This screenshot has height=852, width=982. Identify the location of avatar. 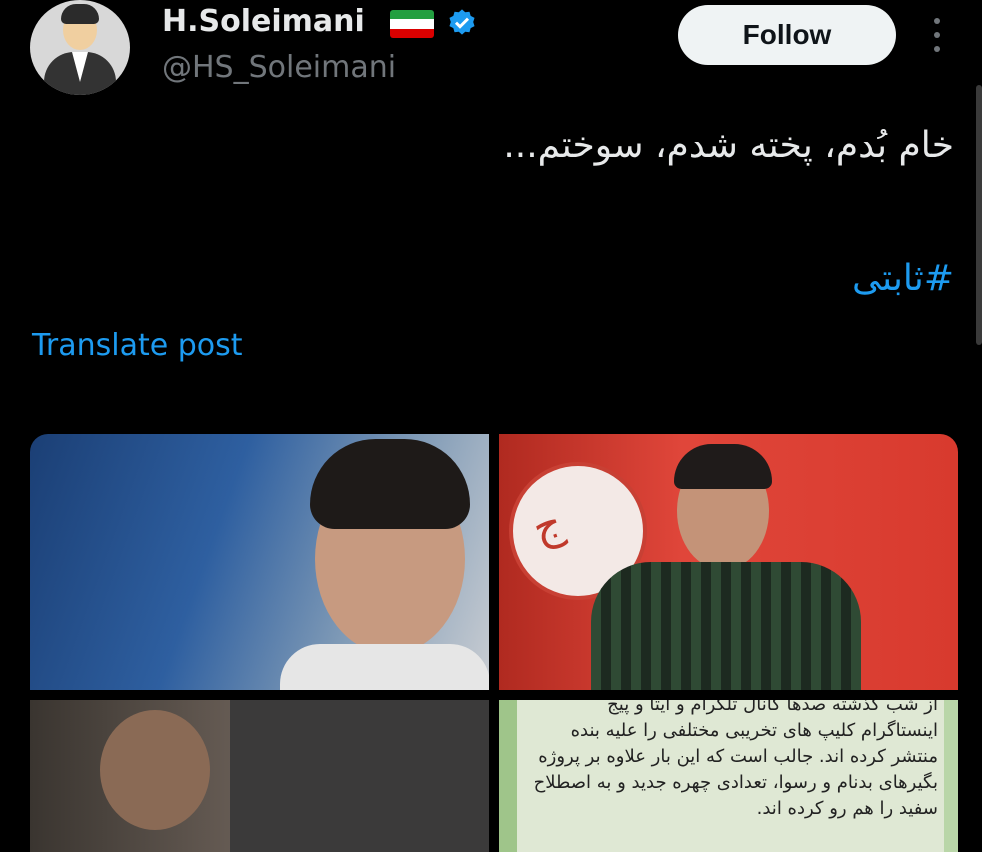
(80, 47).